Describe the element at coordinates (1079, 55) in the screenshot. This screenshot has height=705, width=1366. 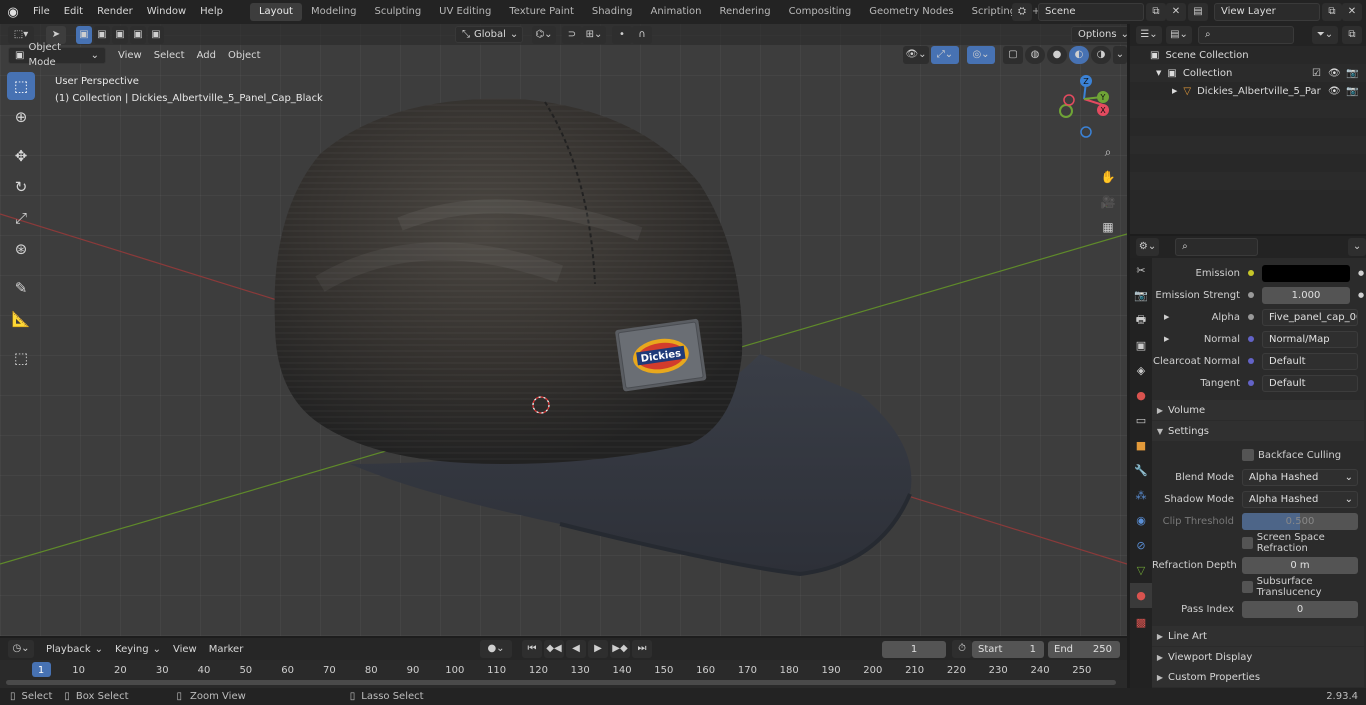
I see `shading-material-icon: ◐` at that location.